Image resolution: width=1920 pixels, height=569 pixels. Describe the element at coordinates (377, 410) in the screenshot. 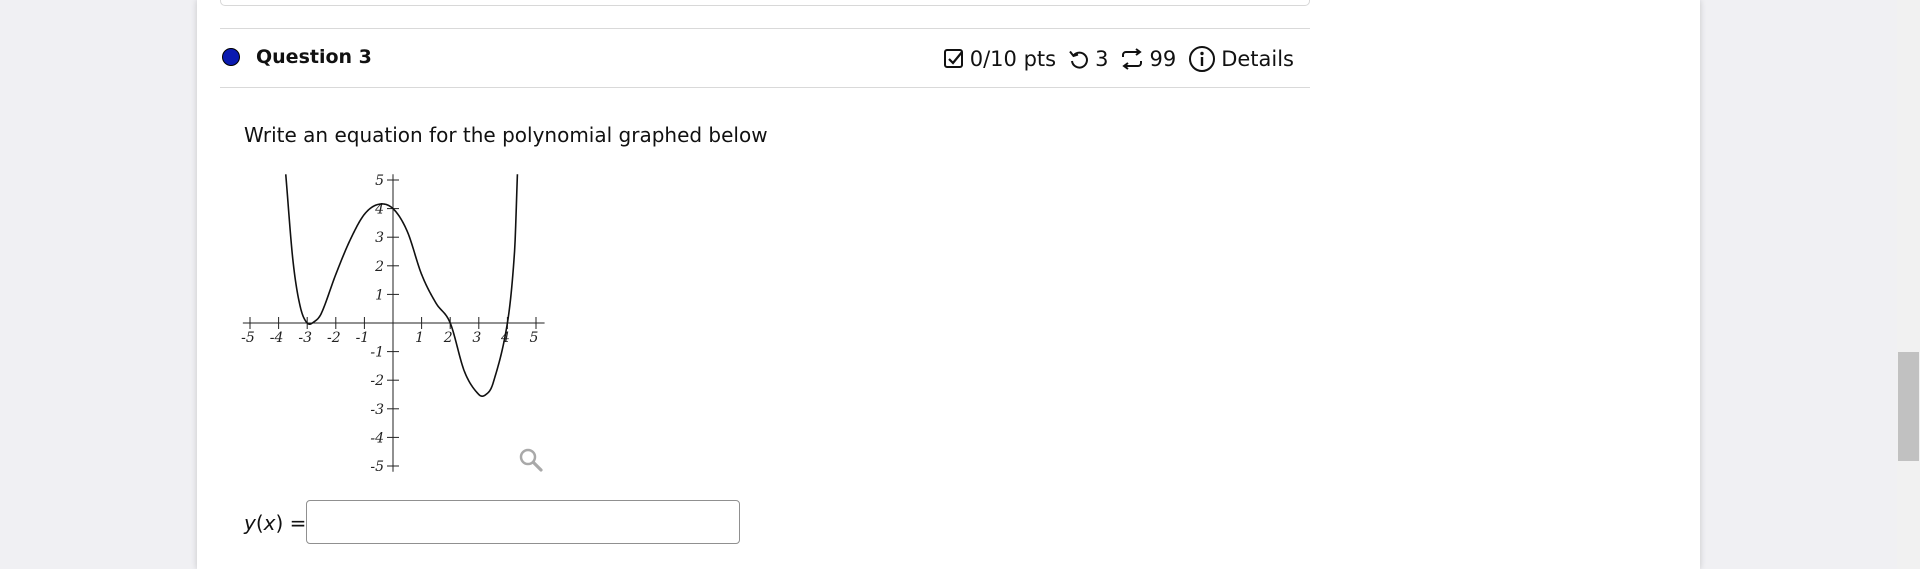

I see `y-tick-label: -3` at that location.